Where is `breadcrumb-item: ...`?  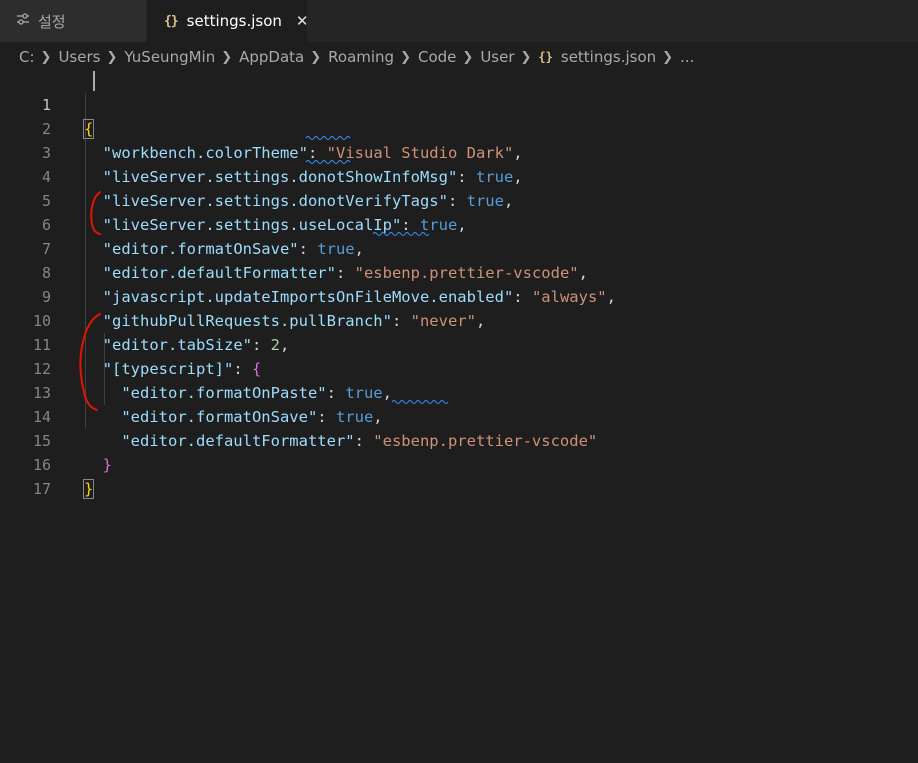 breadcrumb-item: ... is located at coordinates (687, 57).